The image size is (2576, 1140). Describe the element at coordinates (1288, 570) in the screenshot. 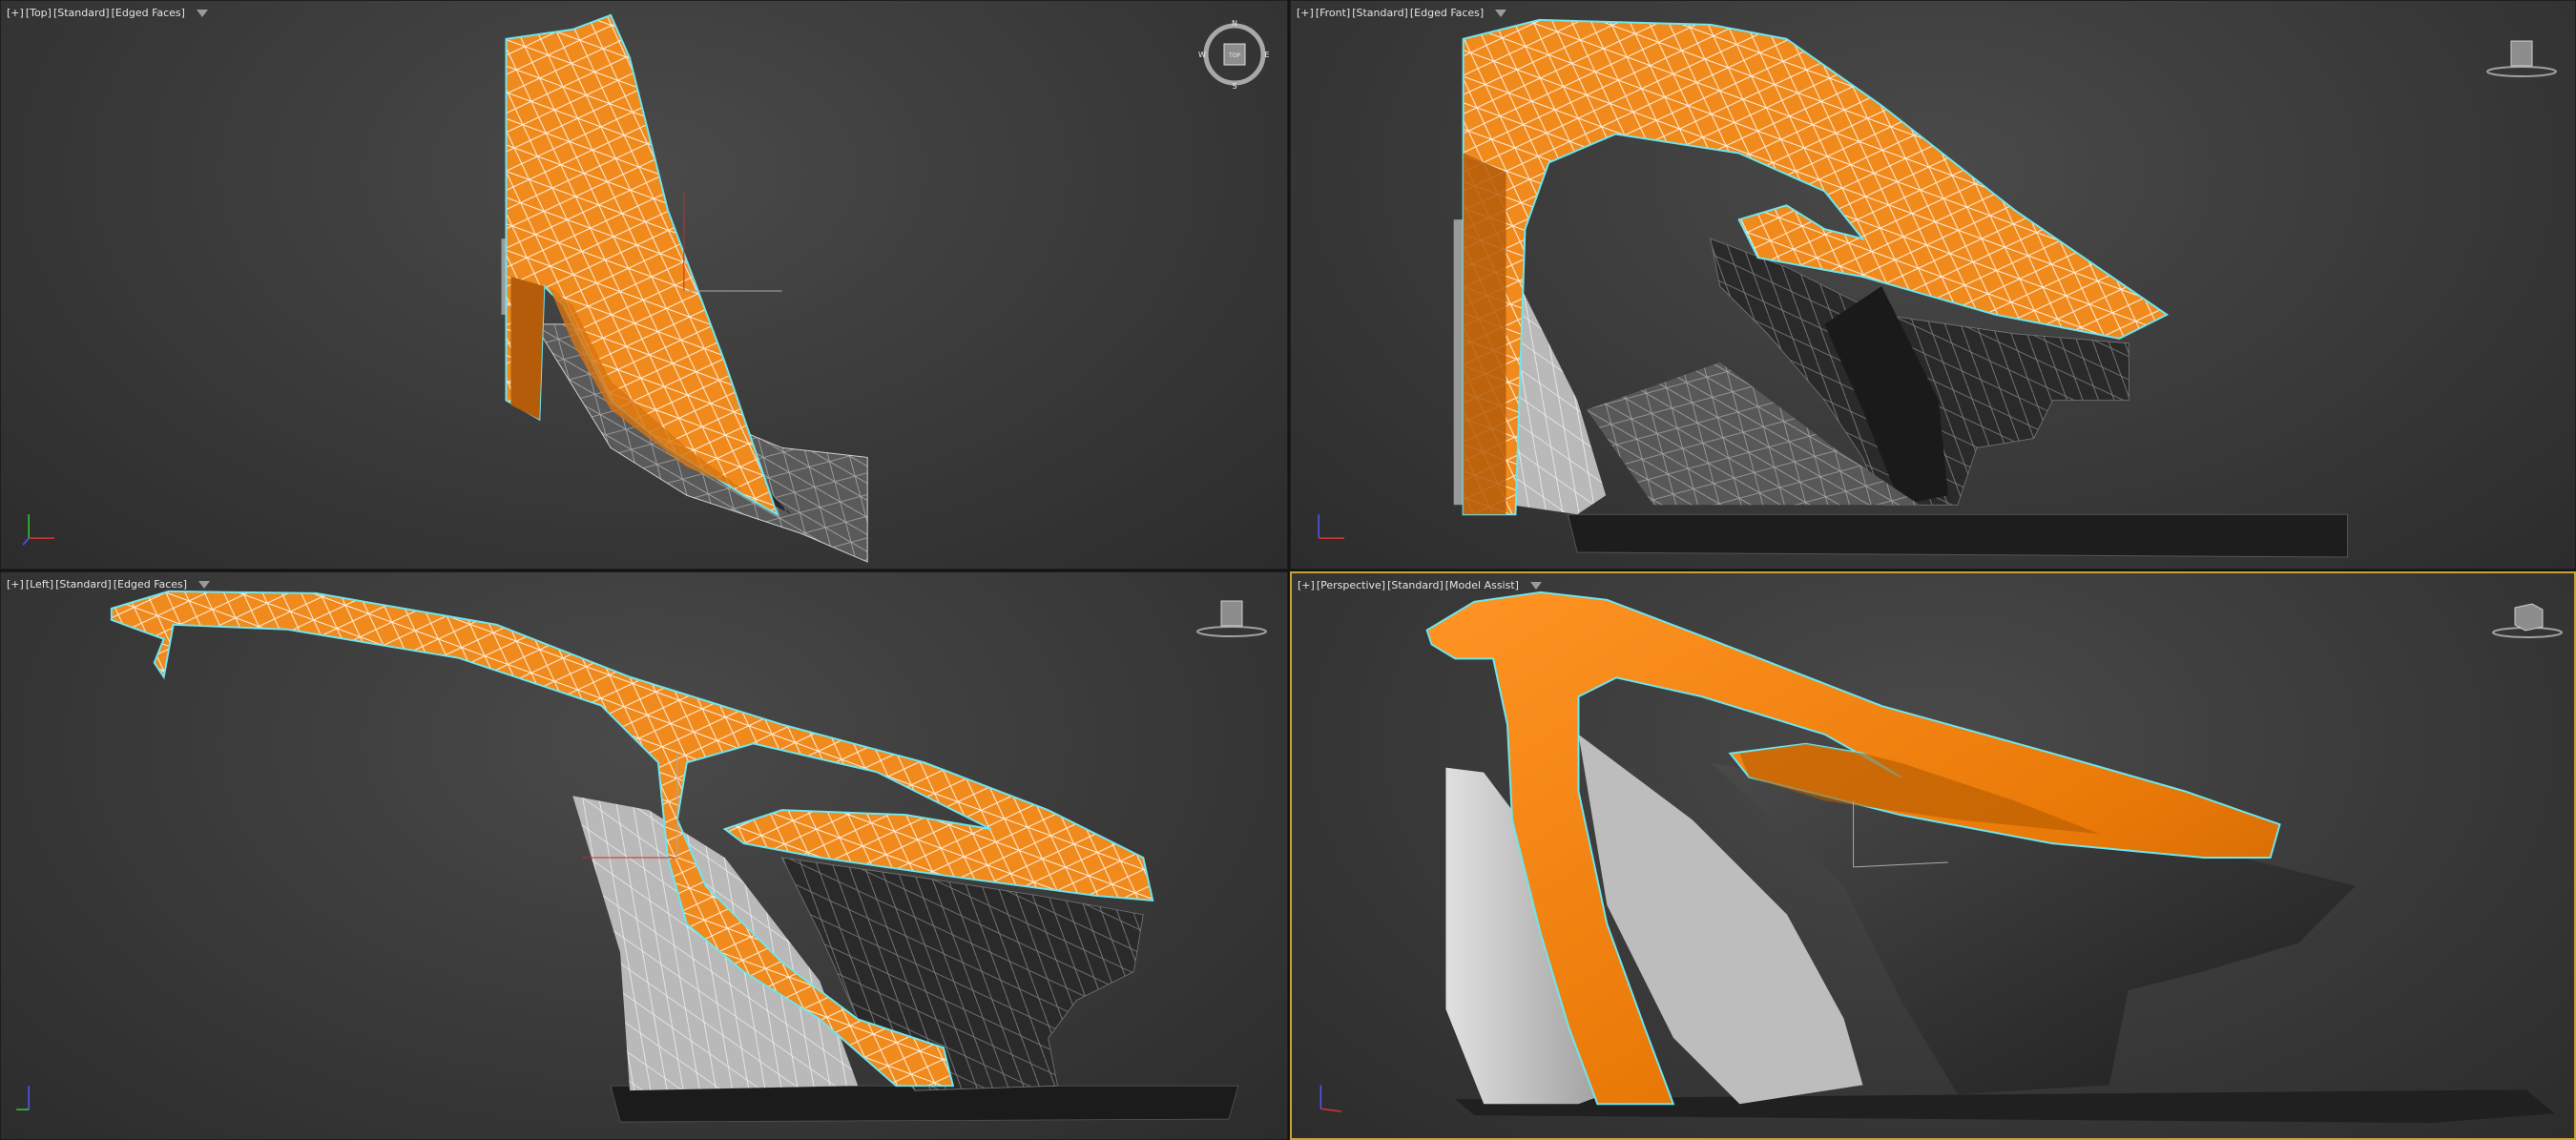

I see `viewport-splitter-horizontal` at that location.